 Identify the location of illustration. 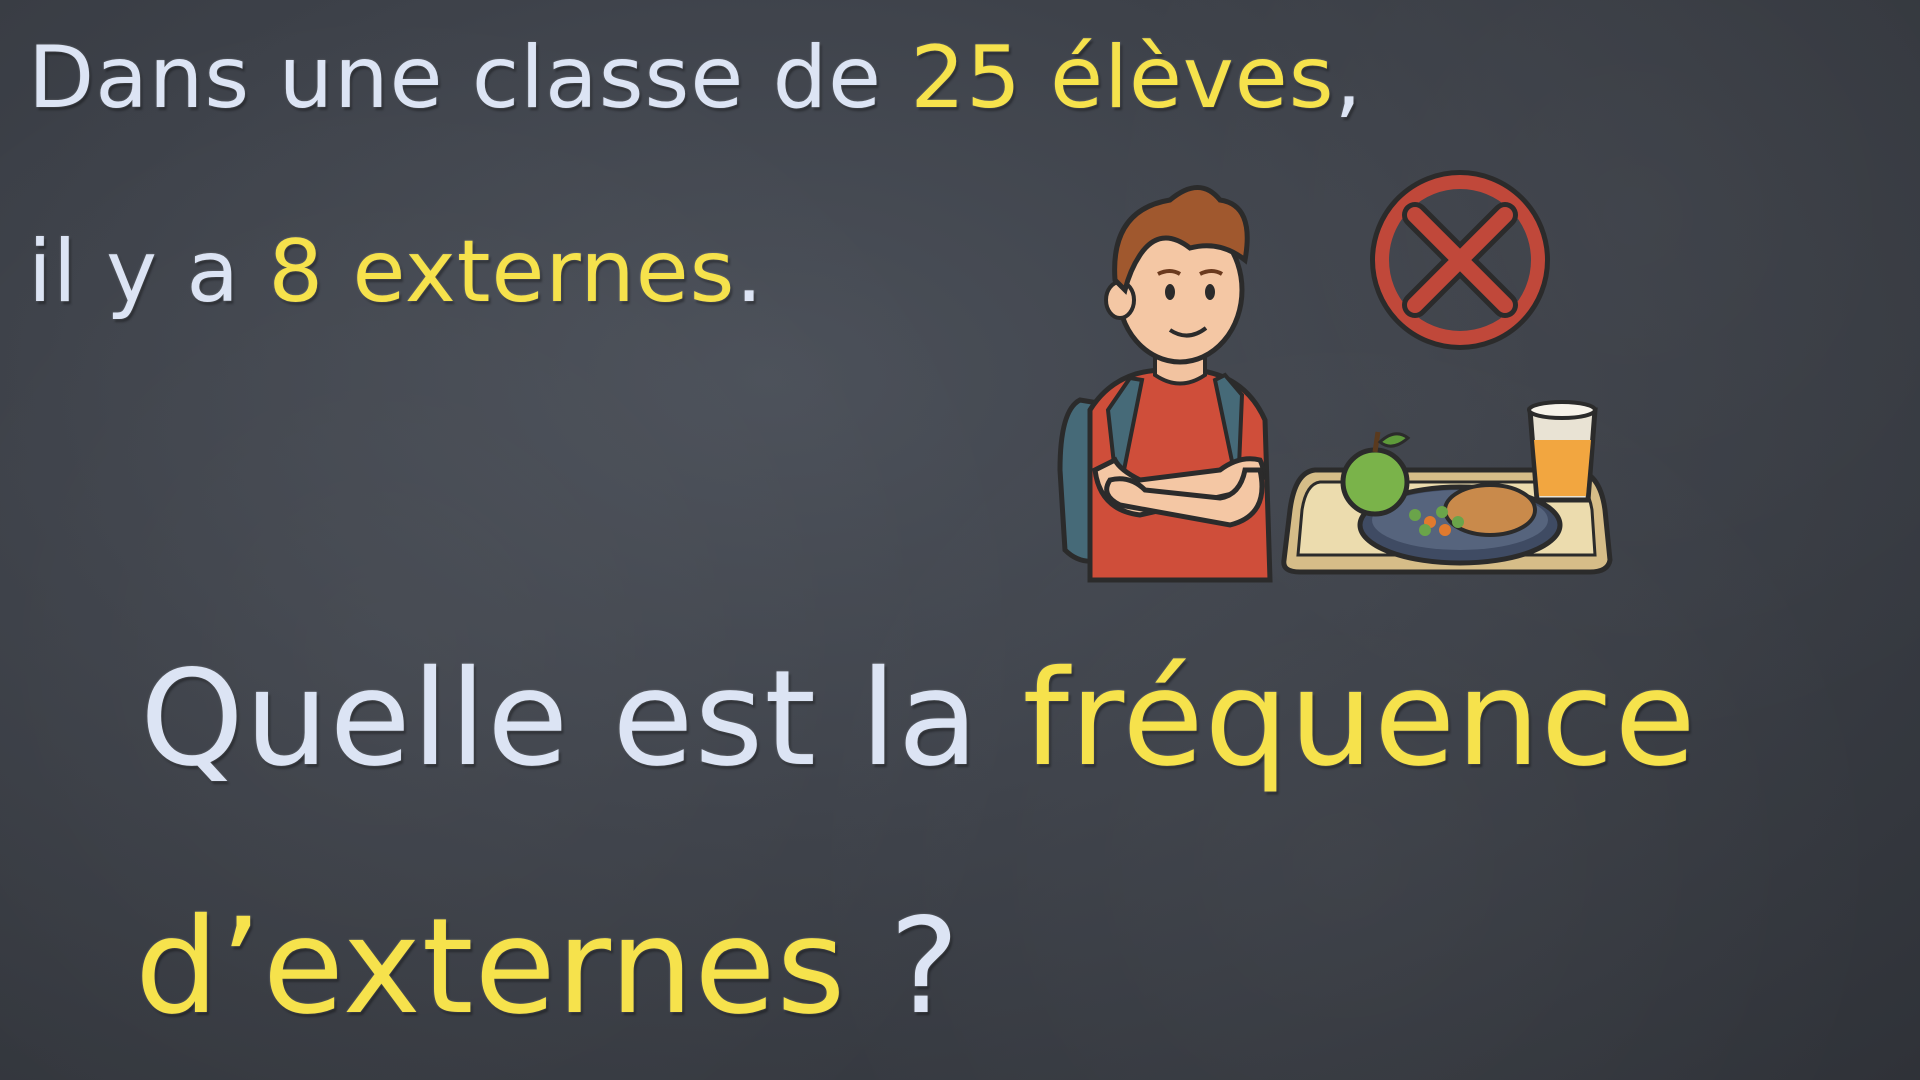
(1335, 376).